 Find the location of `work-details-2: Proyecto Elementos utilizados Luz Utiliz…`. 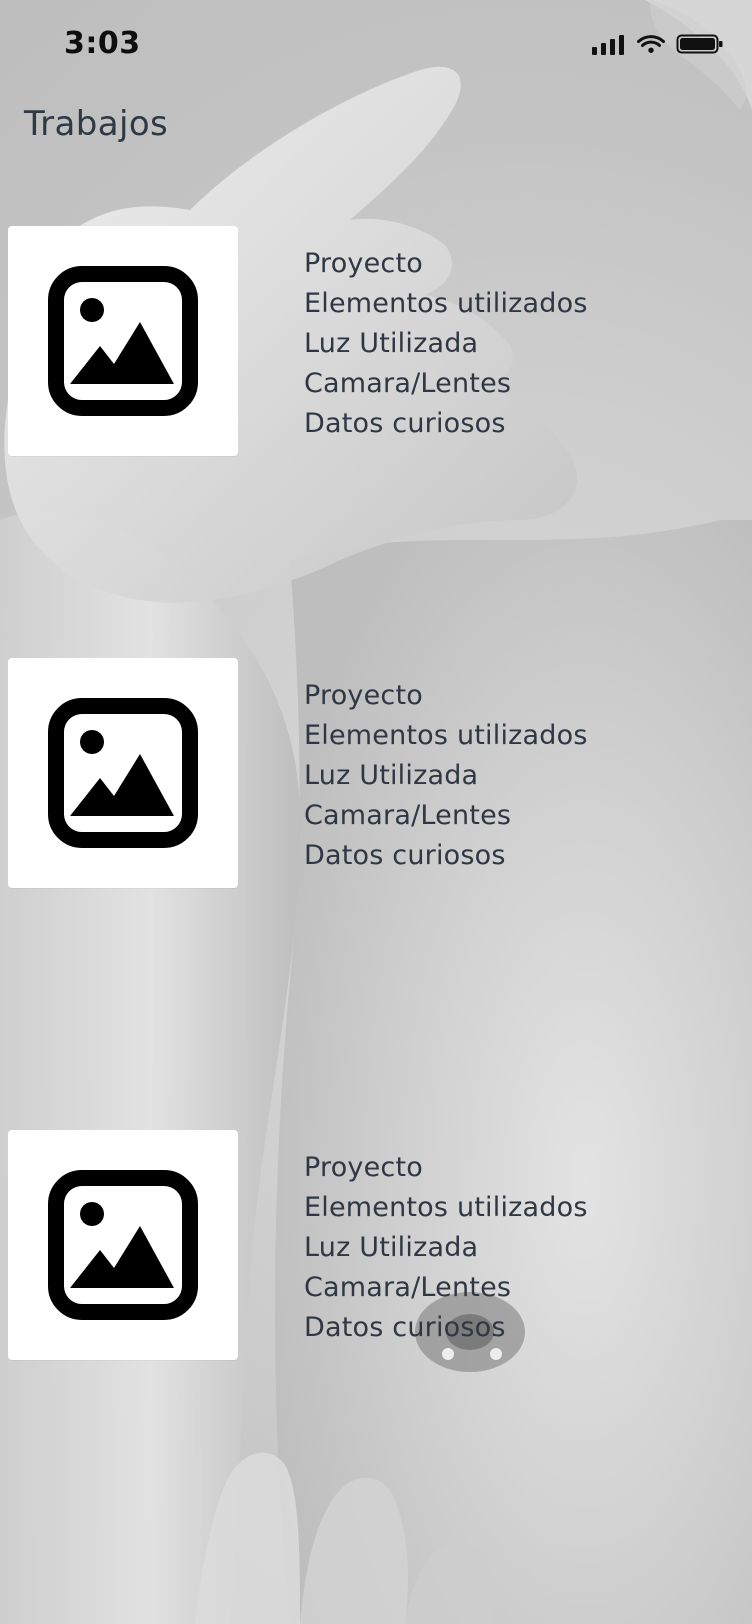

work-details-2: Proyecto Elementos utilizados Luz Utiliz… is located at coordinates (464, 776).